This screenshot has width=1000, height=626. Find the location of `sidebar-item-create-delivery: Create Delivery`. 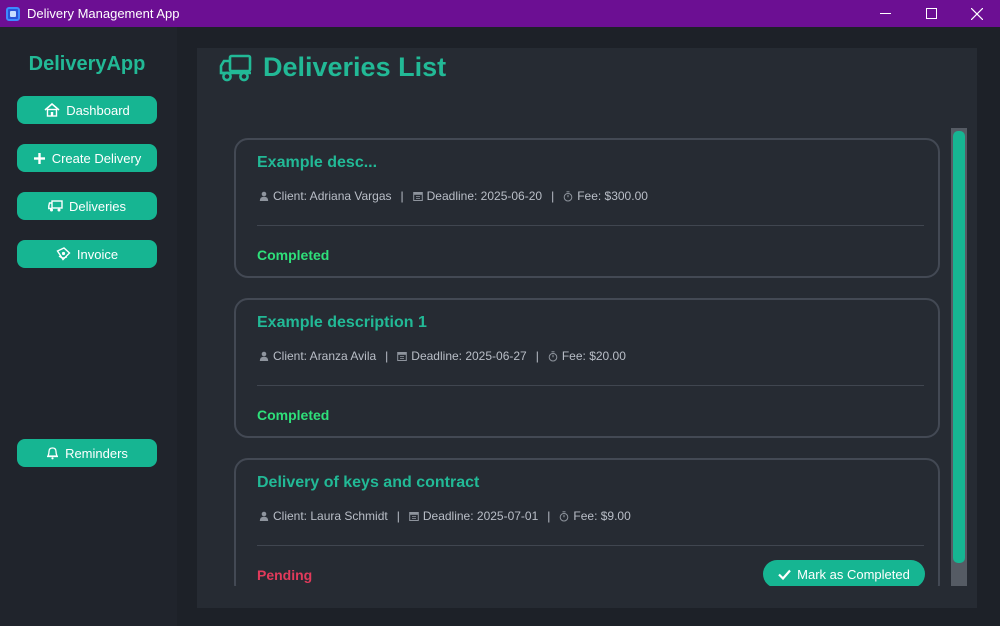

sidebar-item-create-delivery: Create Delivery is located at coordinates (87, 158).